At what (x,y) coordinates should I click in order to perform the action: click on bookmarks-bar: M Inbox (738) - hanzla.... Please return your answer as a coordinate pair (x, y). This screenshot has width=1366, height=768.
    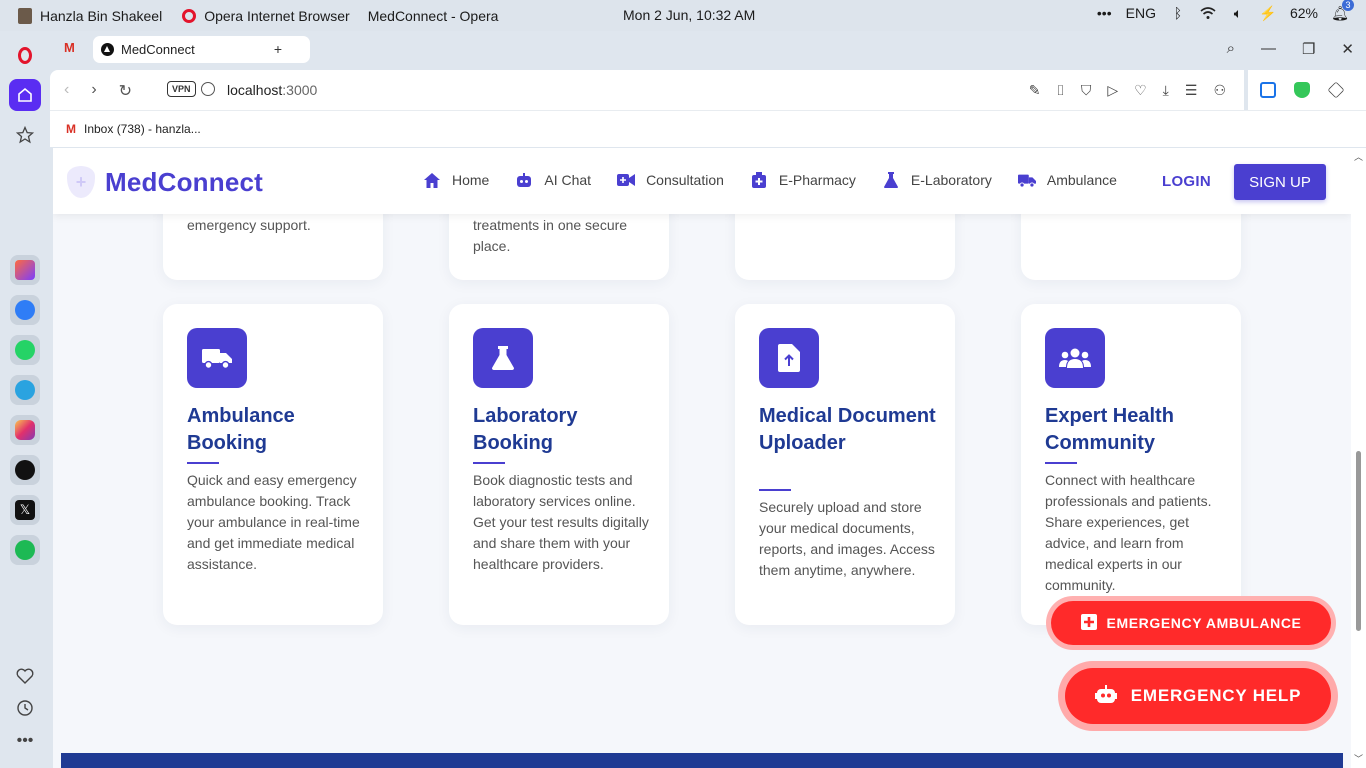
    Looking at the image, I should click on (708, 128).